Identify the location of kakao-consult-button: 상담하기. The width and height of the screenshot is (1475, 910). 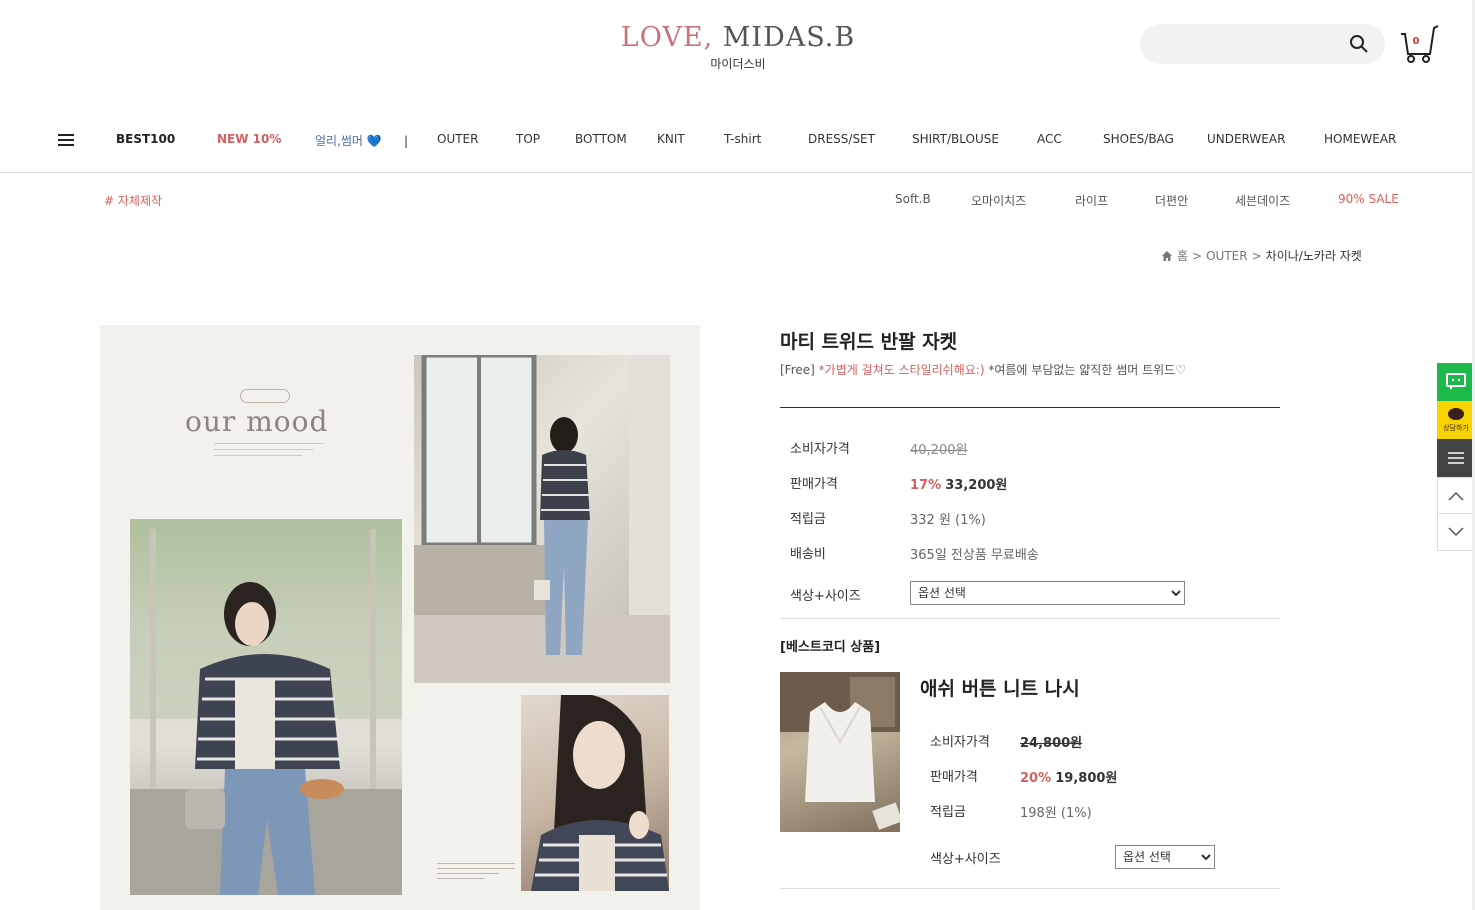
(1456, 420).